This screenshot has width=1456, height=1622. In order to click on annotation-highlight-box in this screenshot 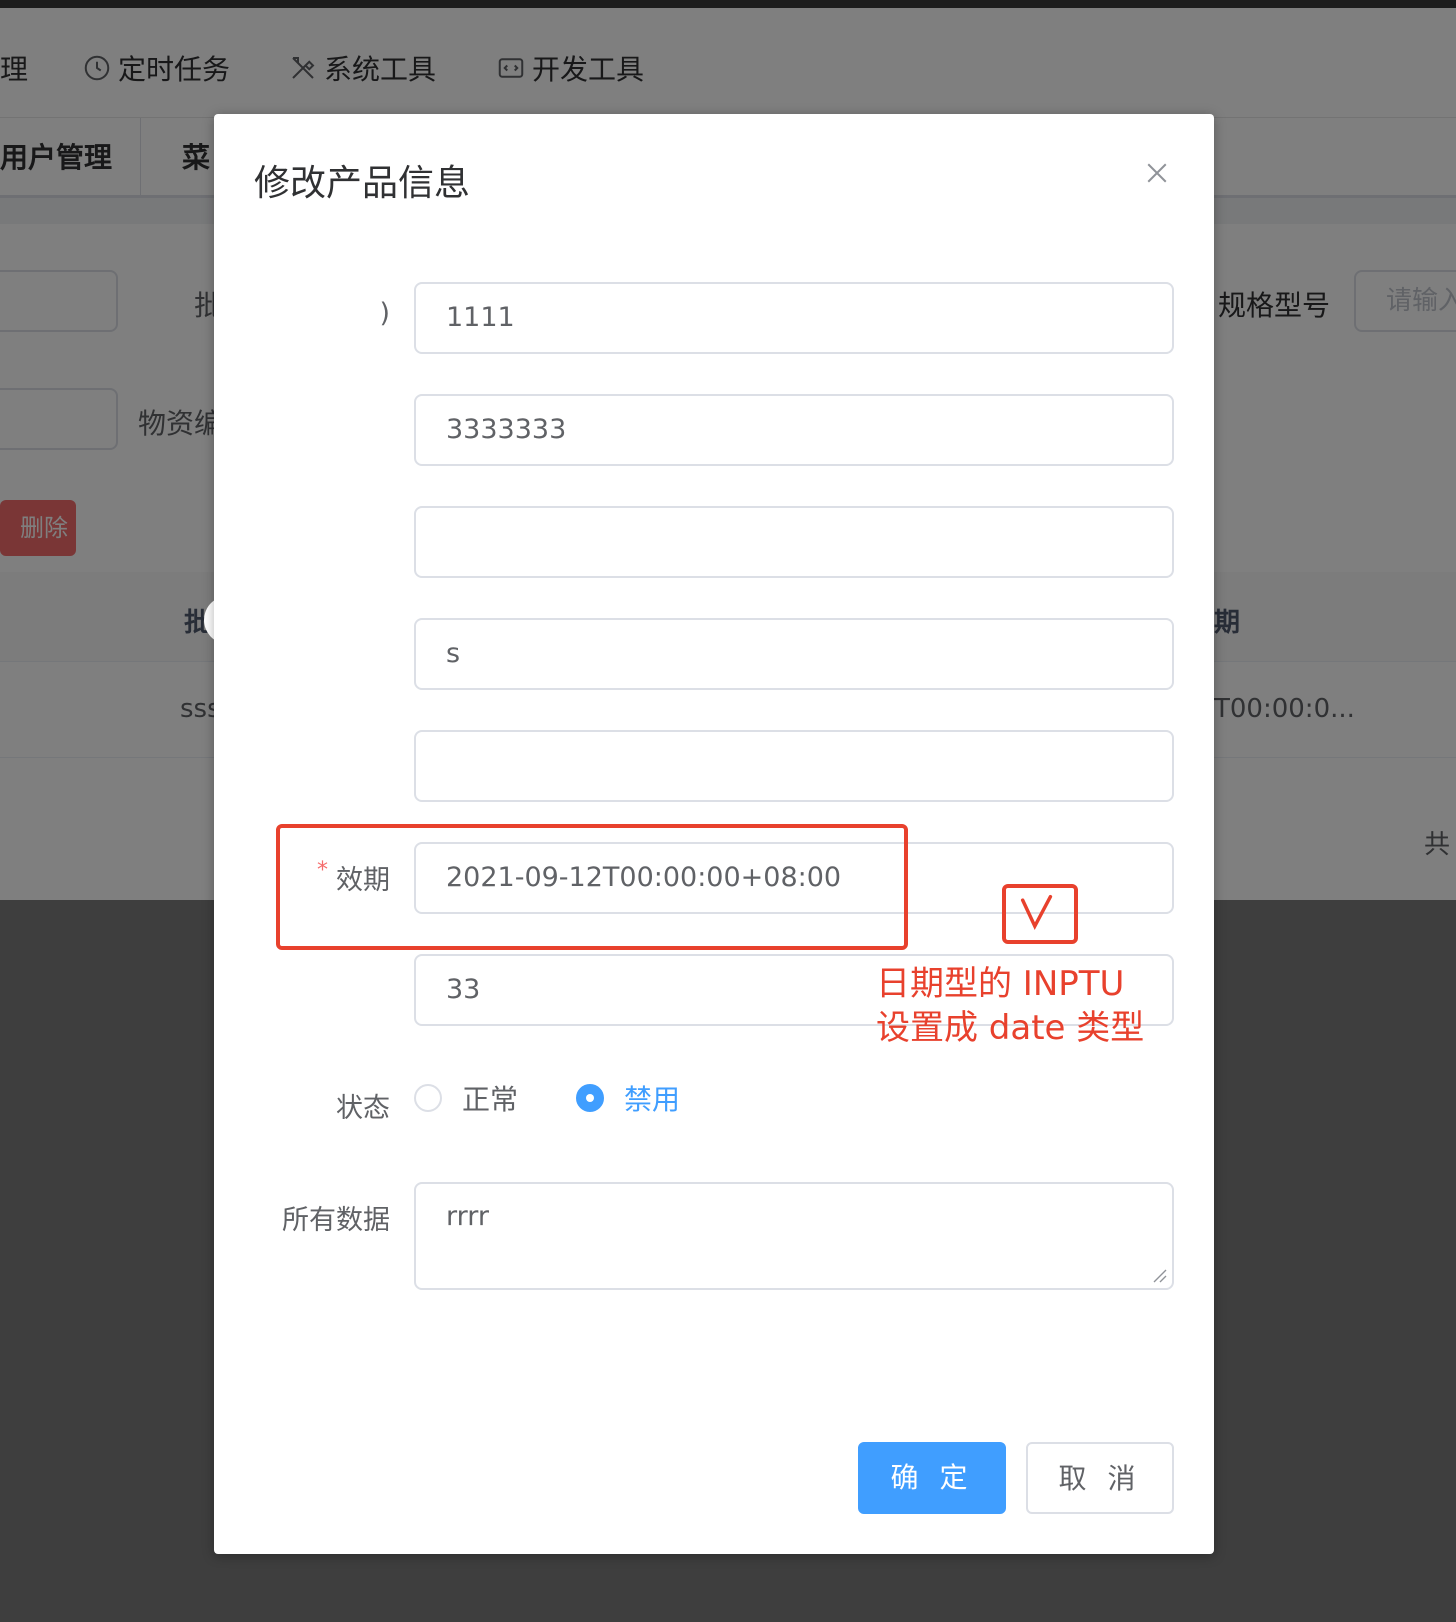, I will do `click(592, 887)`.